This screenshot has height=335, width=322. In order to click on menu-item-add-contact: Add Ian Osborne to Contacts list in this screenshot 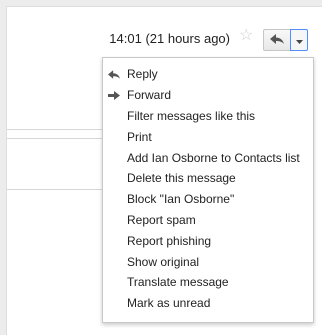, I will do `click(208, 157)`.